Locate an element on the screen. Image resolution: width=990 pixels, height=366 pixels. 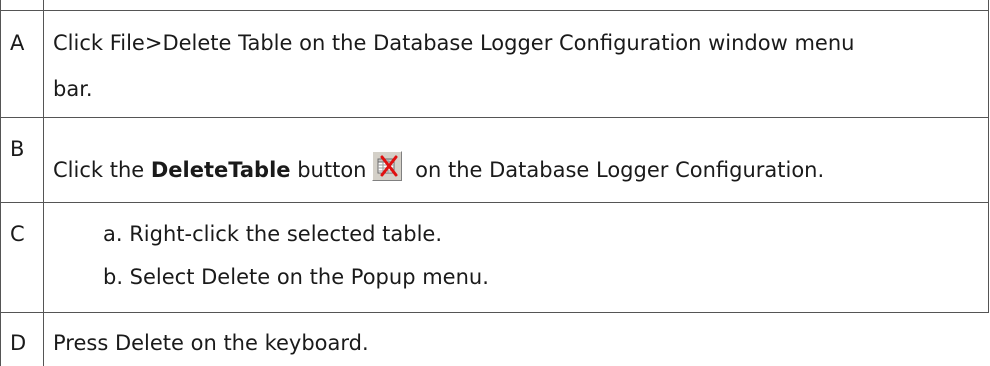
row-letter-d: D is located at coordinates (18, 343).